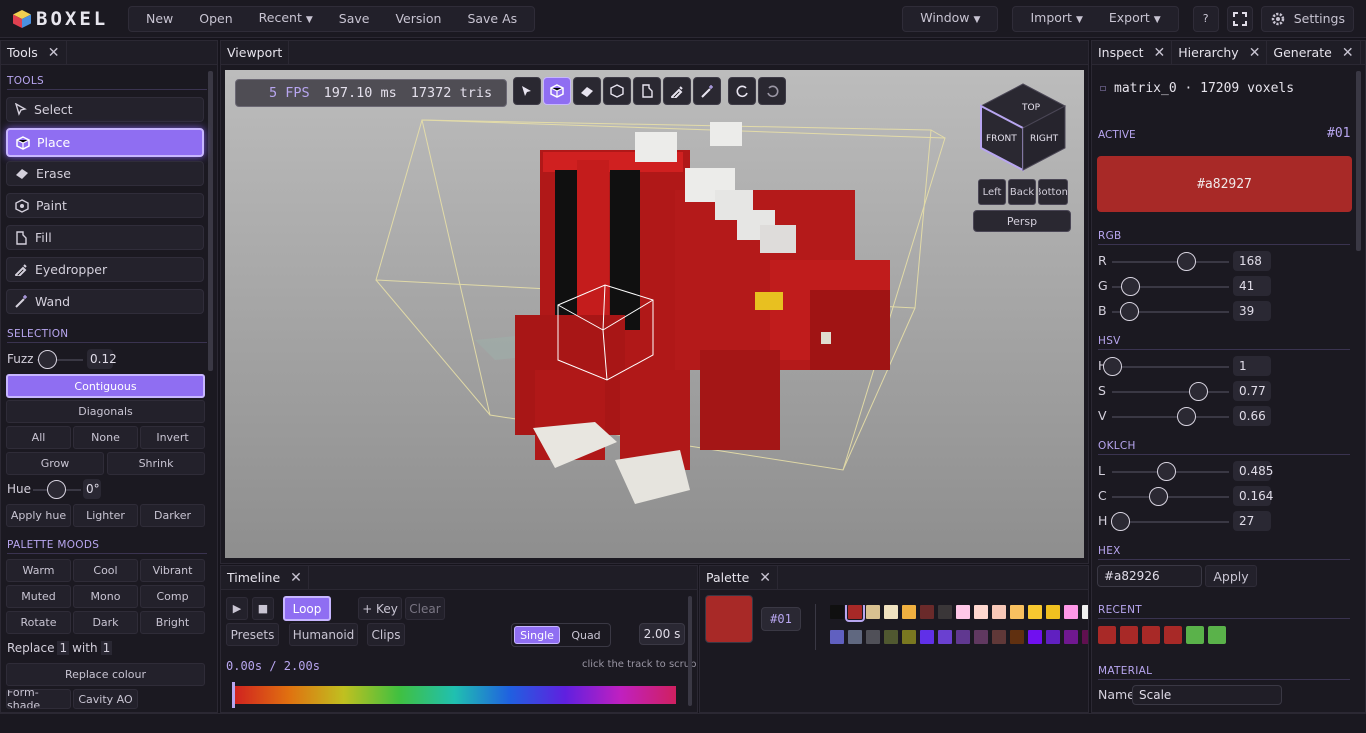  I want to click on rgb-g-knob, so click(1130, 286).